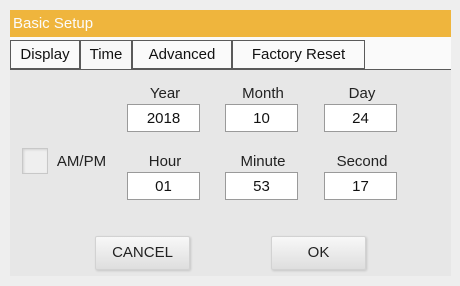  What do you see at coordinates (163, 186) in the screenshot?
I see `hour-field` at bounding box center [163, 186].